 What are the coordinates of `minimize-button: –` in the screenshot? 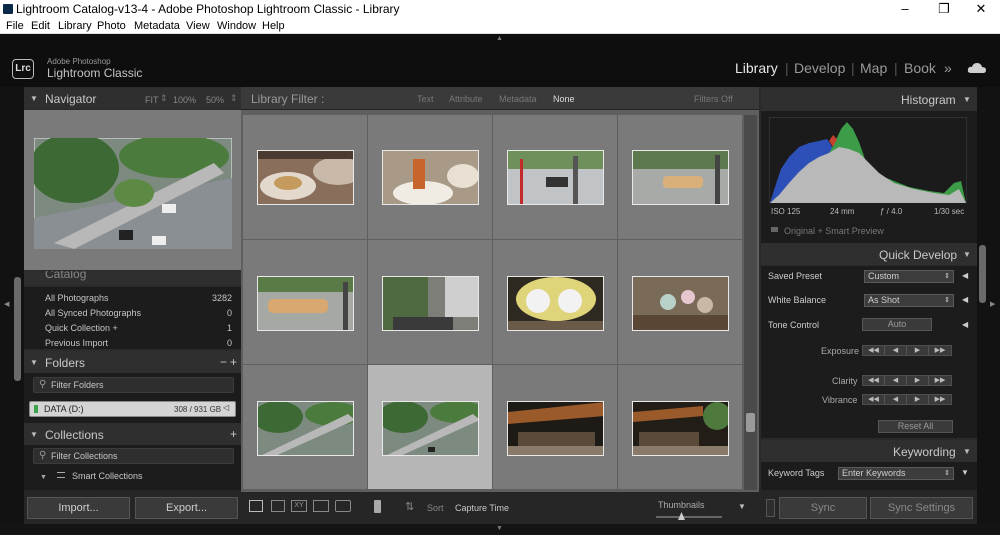 It's located at (905, 9).